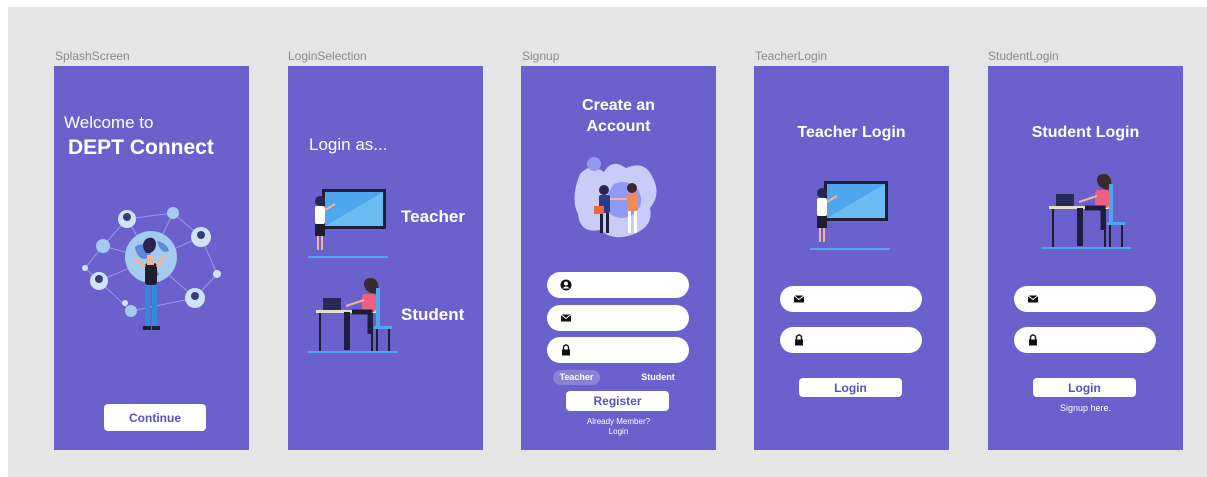 Image resolution: width=1207 pixels, height=477 pixels. What do you see at coordinates (851, 132) in the screenshot?
I see `teacher-login-title: Teacher Login` at bounding box center [851, 132].